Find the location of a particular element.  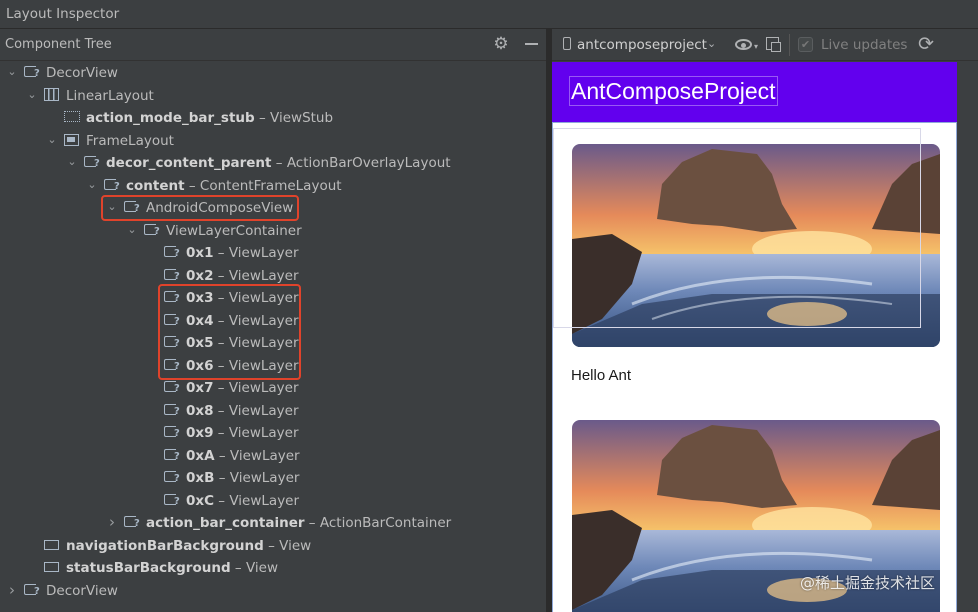

node-name: LinearLayout is located at coordinates (110, 95).